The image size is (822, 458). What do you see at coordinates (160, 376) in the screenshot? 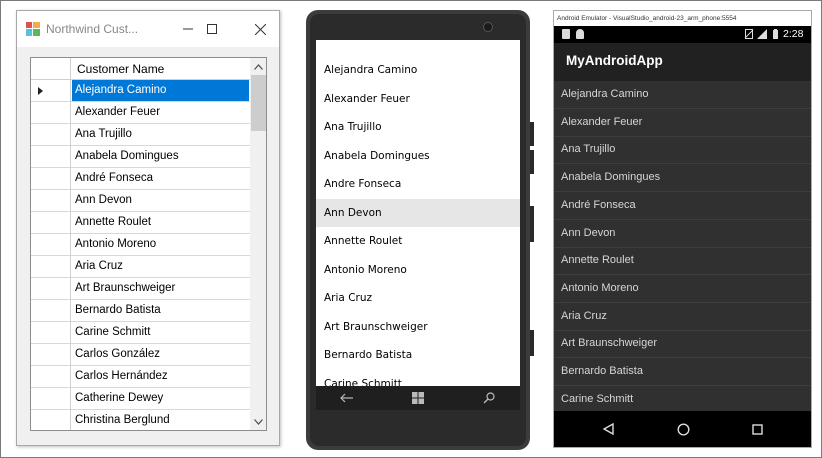
I see `customer-name-cell: Carlos Hernández` at bounding box center [160, 376].